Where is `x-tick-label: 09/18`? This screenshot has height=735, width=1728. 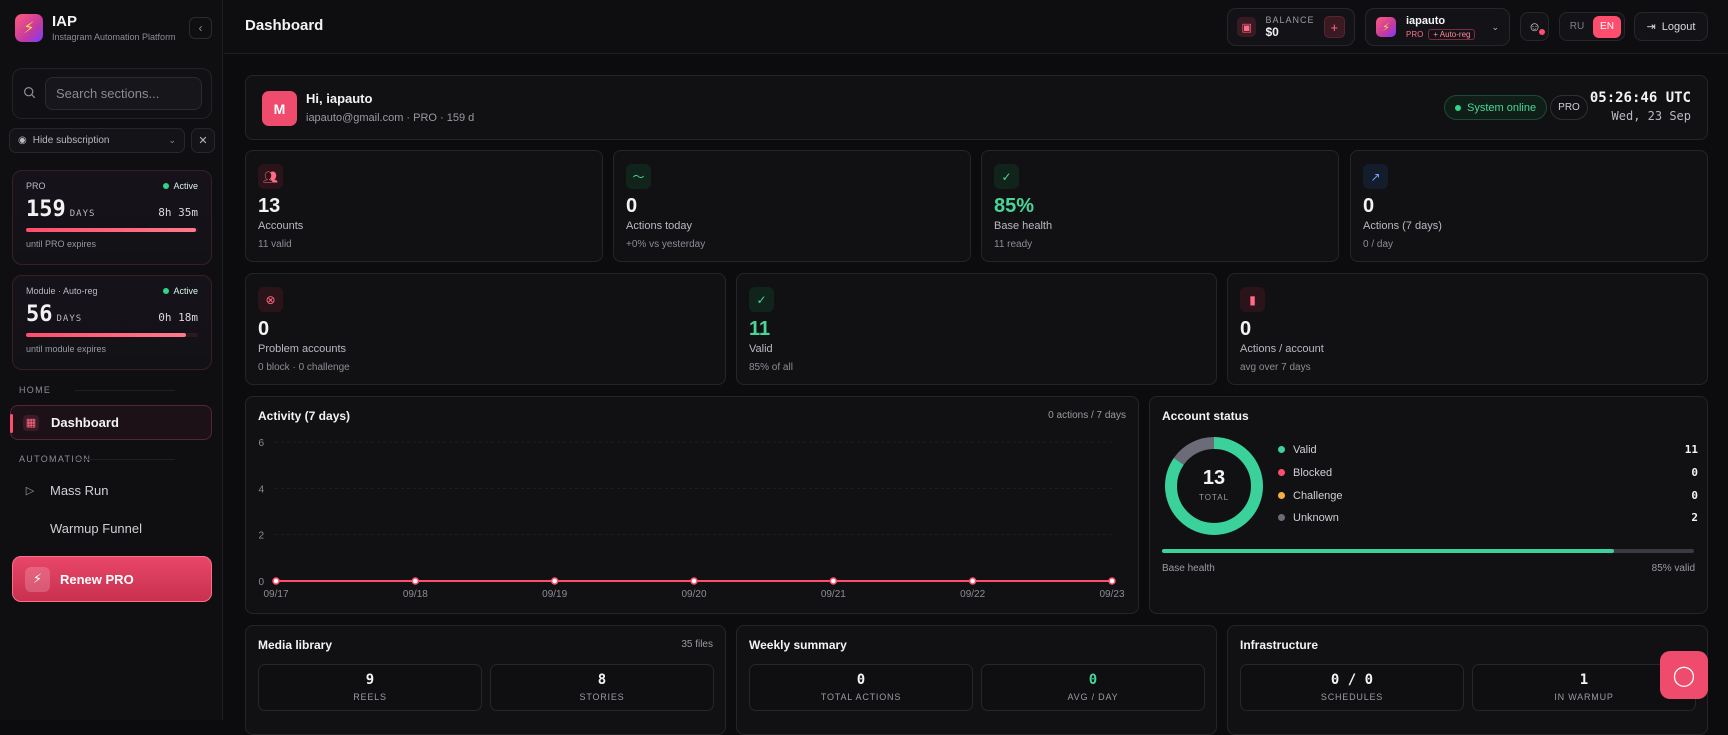
x-tick-label: 09/18 is located at coordinates (415, 594).